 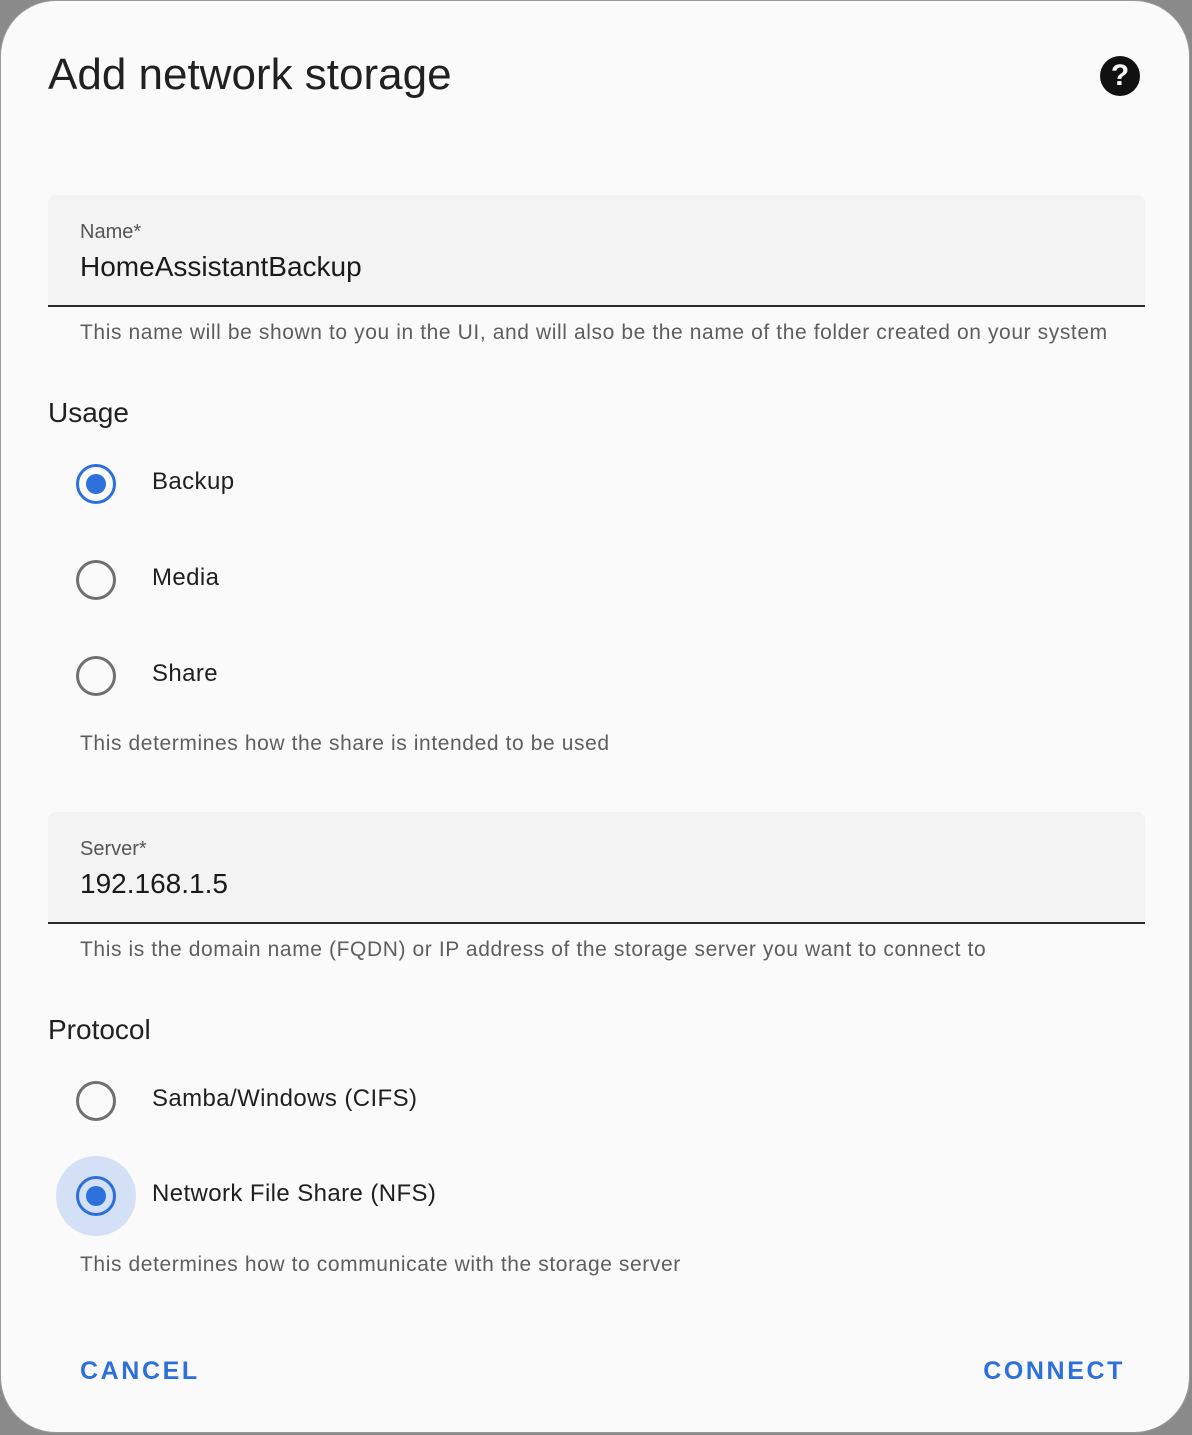 I want to click on protocol-option-cifs: Samba/Windows (CIFS), so click(x=356, y=1101).